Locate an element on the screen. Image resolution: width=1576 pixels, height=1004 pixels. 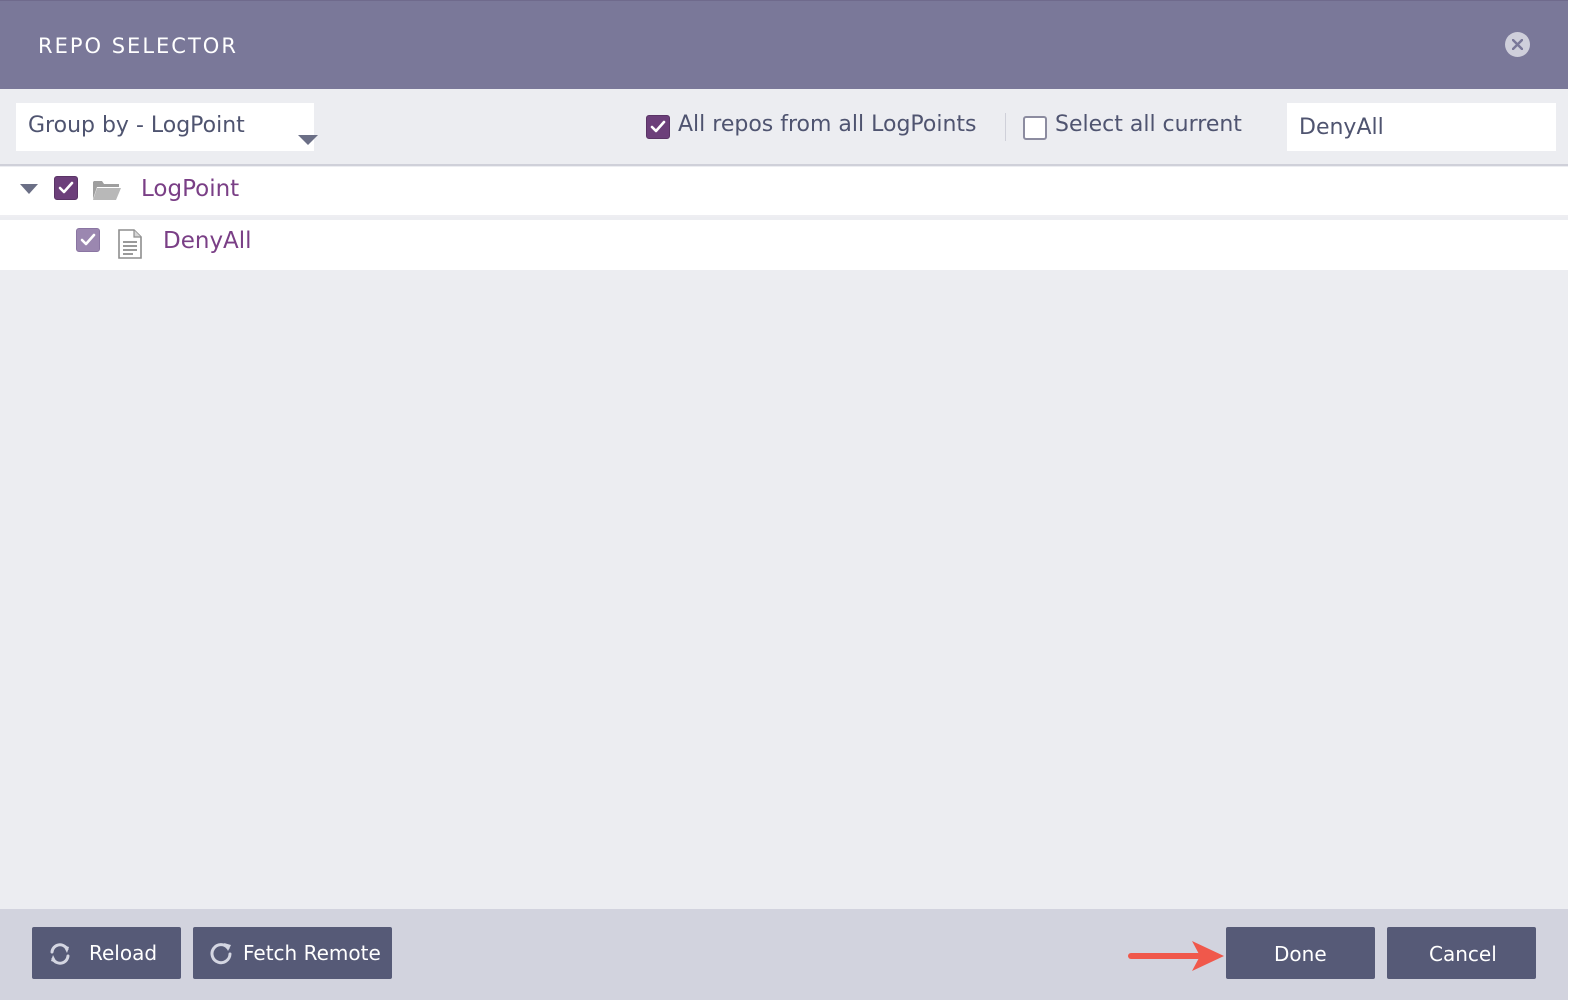
fetch-remote-button: Fetch Remote is located at coordinates (292, 953).